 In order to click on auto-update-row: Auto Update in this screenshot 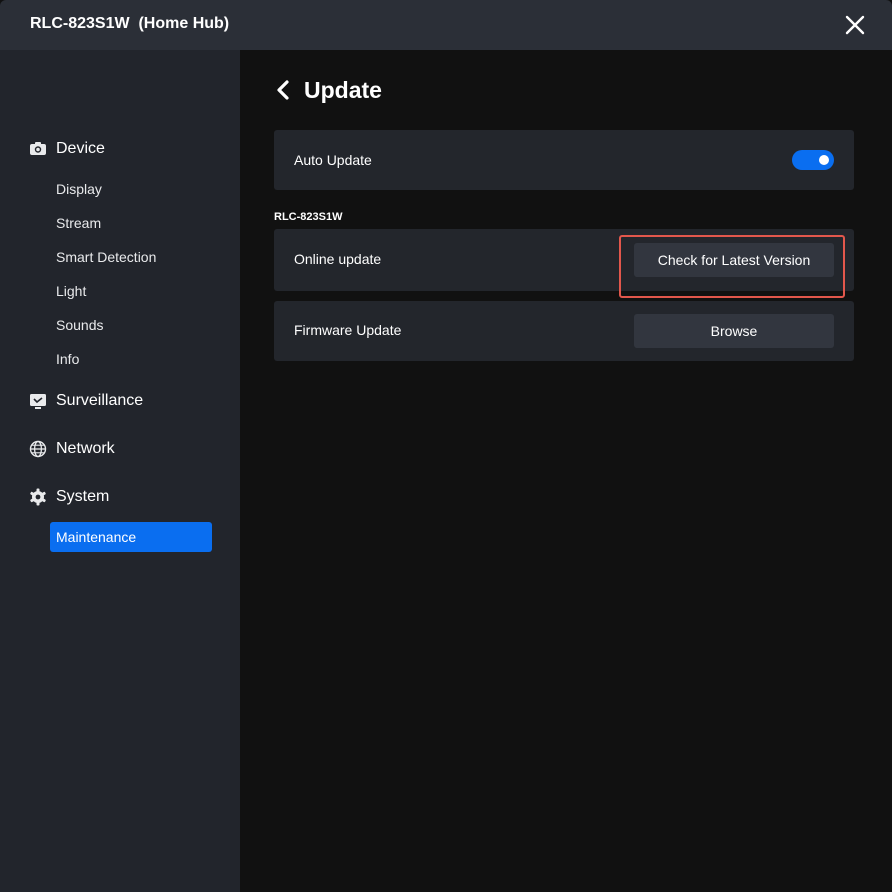, I will do `click(564, 160)`.